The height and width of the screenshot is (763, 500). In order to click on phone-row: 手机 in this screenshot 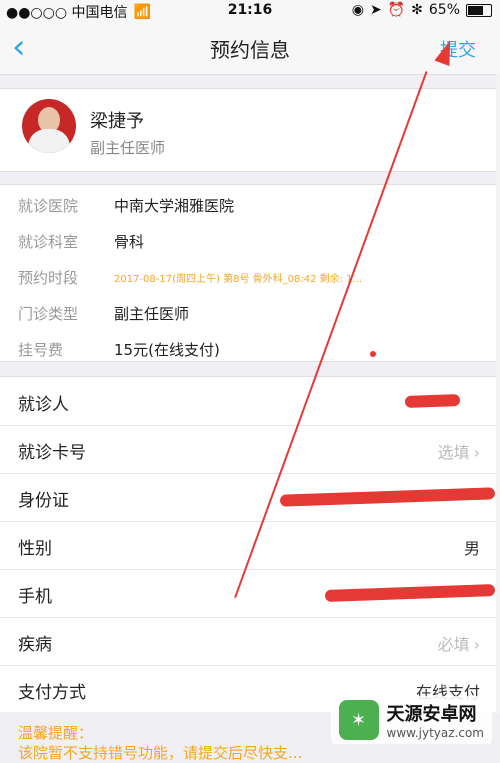, I will do `click(250, 593)`.